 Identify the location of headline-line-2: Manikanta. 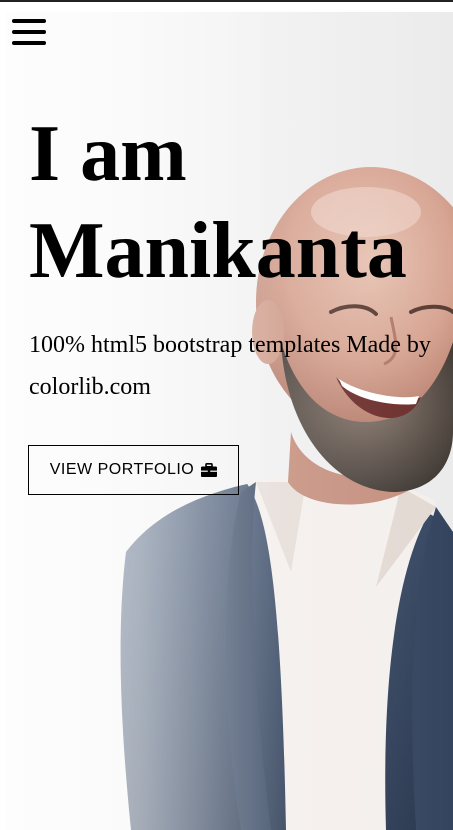
(218, 251).